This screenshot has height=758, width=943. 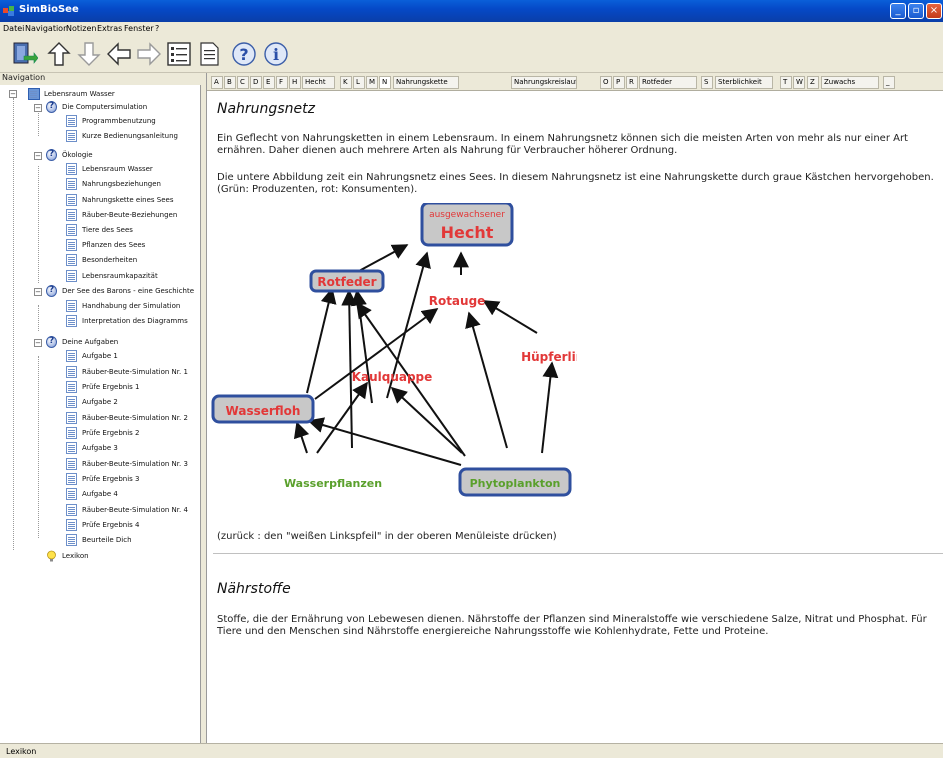 What do you see at coordinates (549, 357) in the screenshot?
I see `node-huepferling-label: Hüpferling` at bounding box center [549, 357].